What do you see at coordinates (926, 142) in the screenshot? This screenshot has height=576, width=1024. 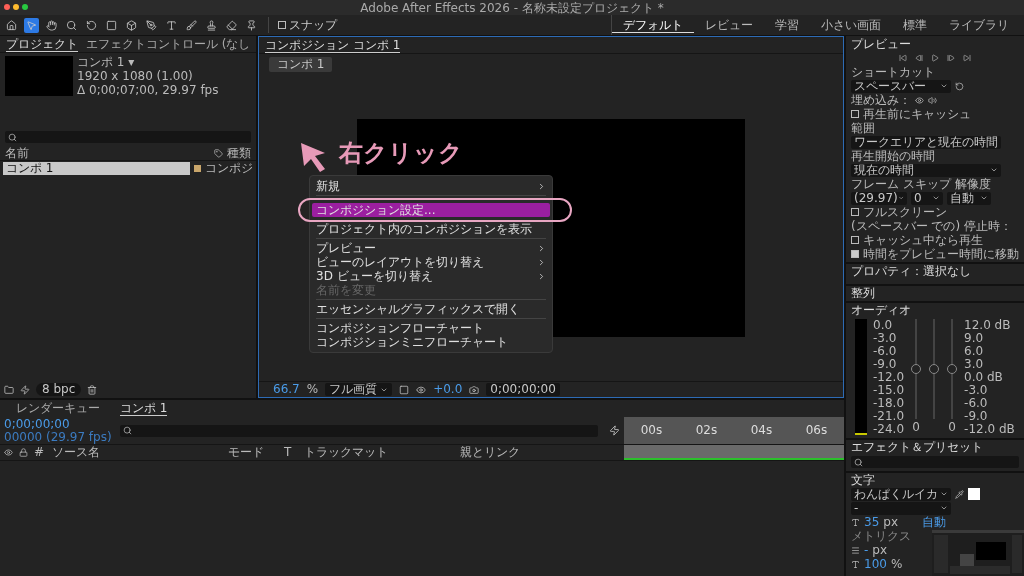 I see `range-dropdown: ワークエリアと現在の時間` at bounding box center [926, 142].